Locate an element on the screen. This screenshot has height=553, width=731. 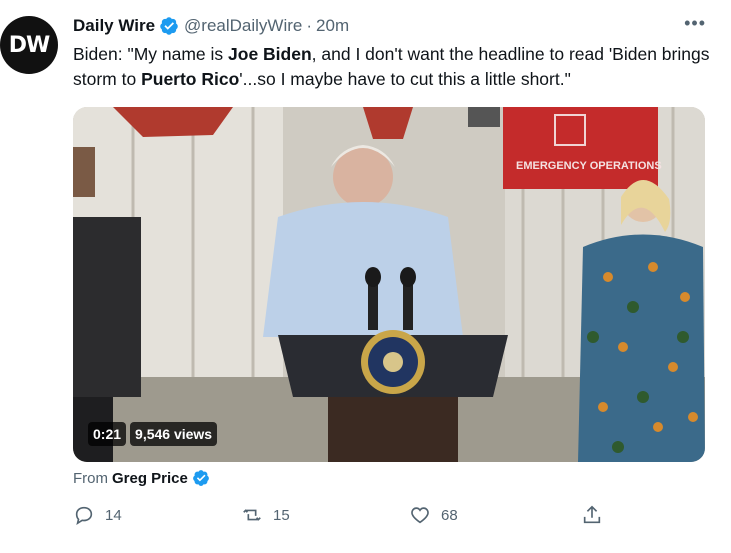
heart-icon is located at coordinates (420, 515).